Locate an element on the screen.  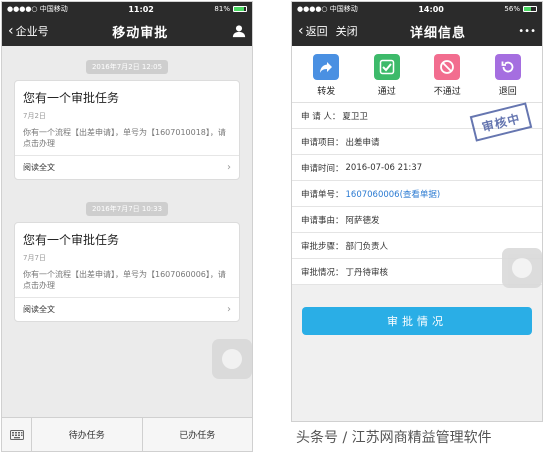
tab-done-tasks: 已办任务 is located at coordinates (197, 434).